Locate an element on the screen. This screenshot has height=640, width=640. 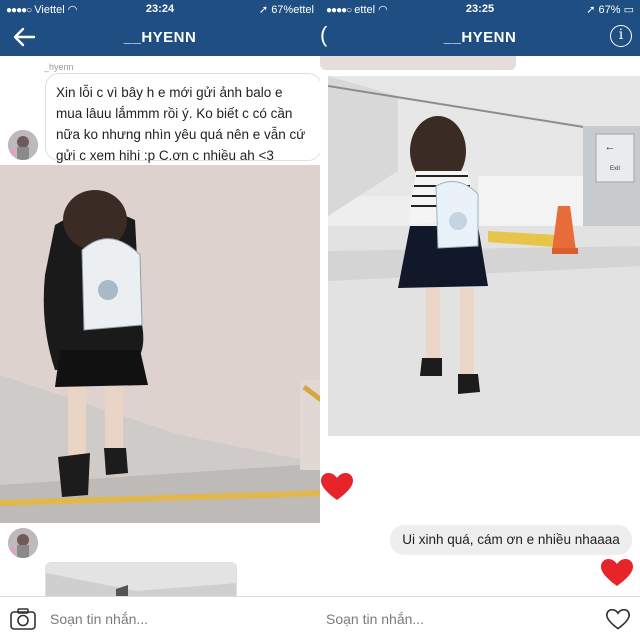
battery-label: 67% is located at coordinates (609, 10).